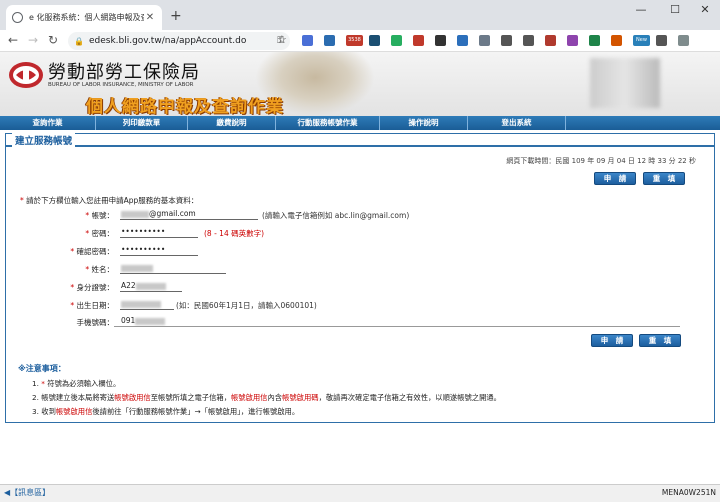  I want to click on evernote-icon, so click(396, 40).